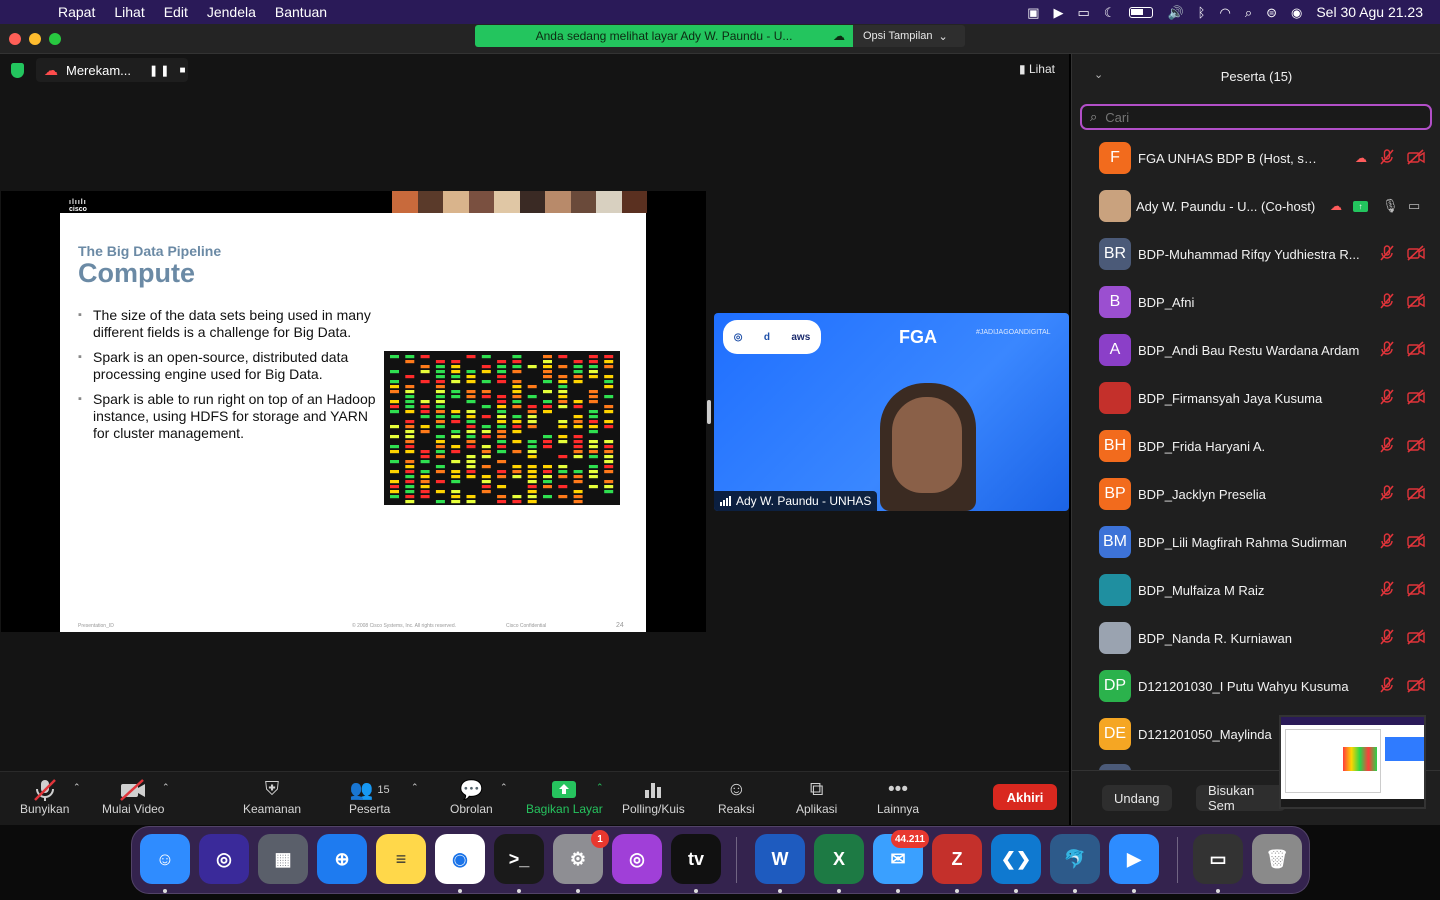 This screenshot has width=1440, height=900. What do you see at coordinates (816, 797) in the screenshot?
I see `apps-button: ⧉ Aplikasi` at bounding box center [816, 797].